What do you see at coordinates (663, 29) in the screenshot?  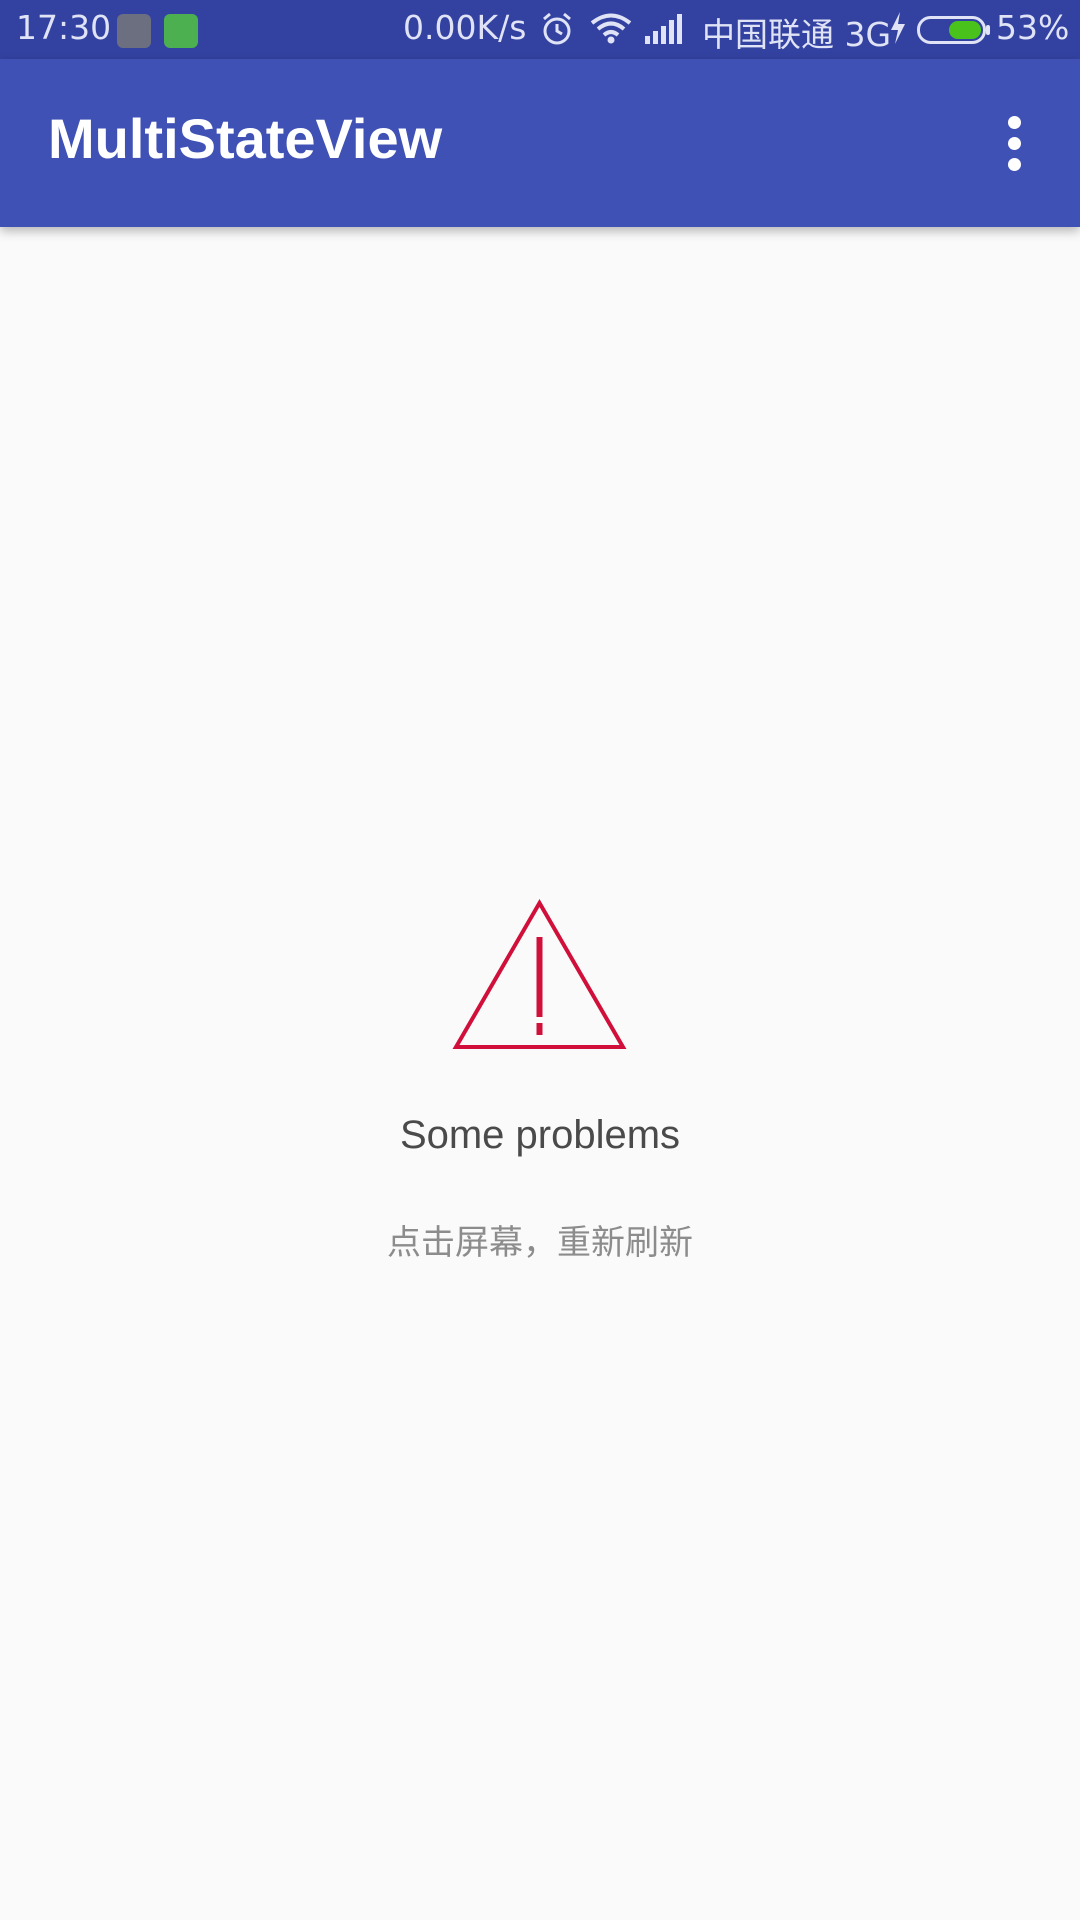 I see `cell-signal-icon` at bounding box center [663, 29].